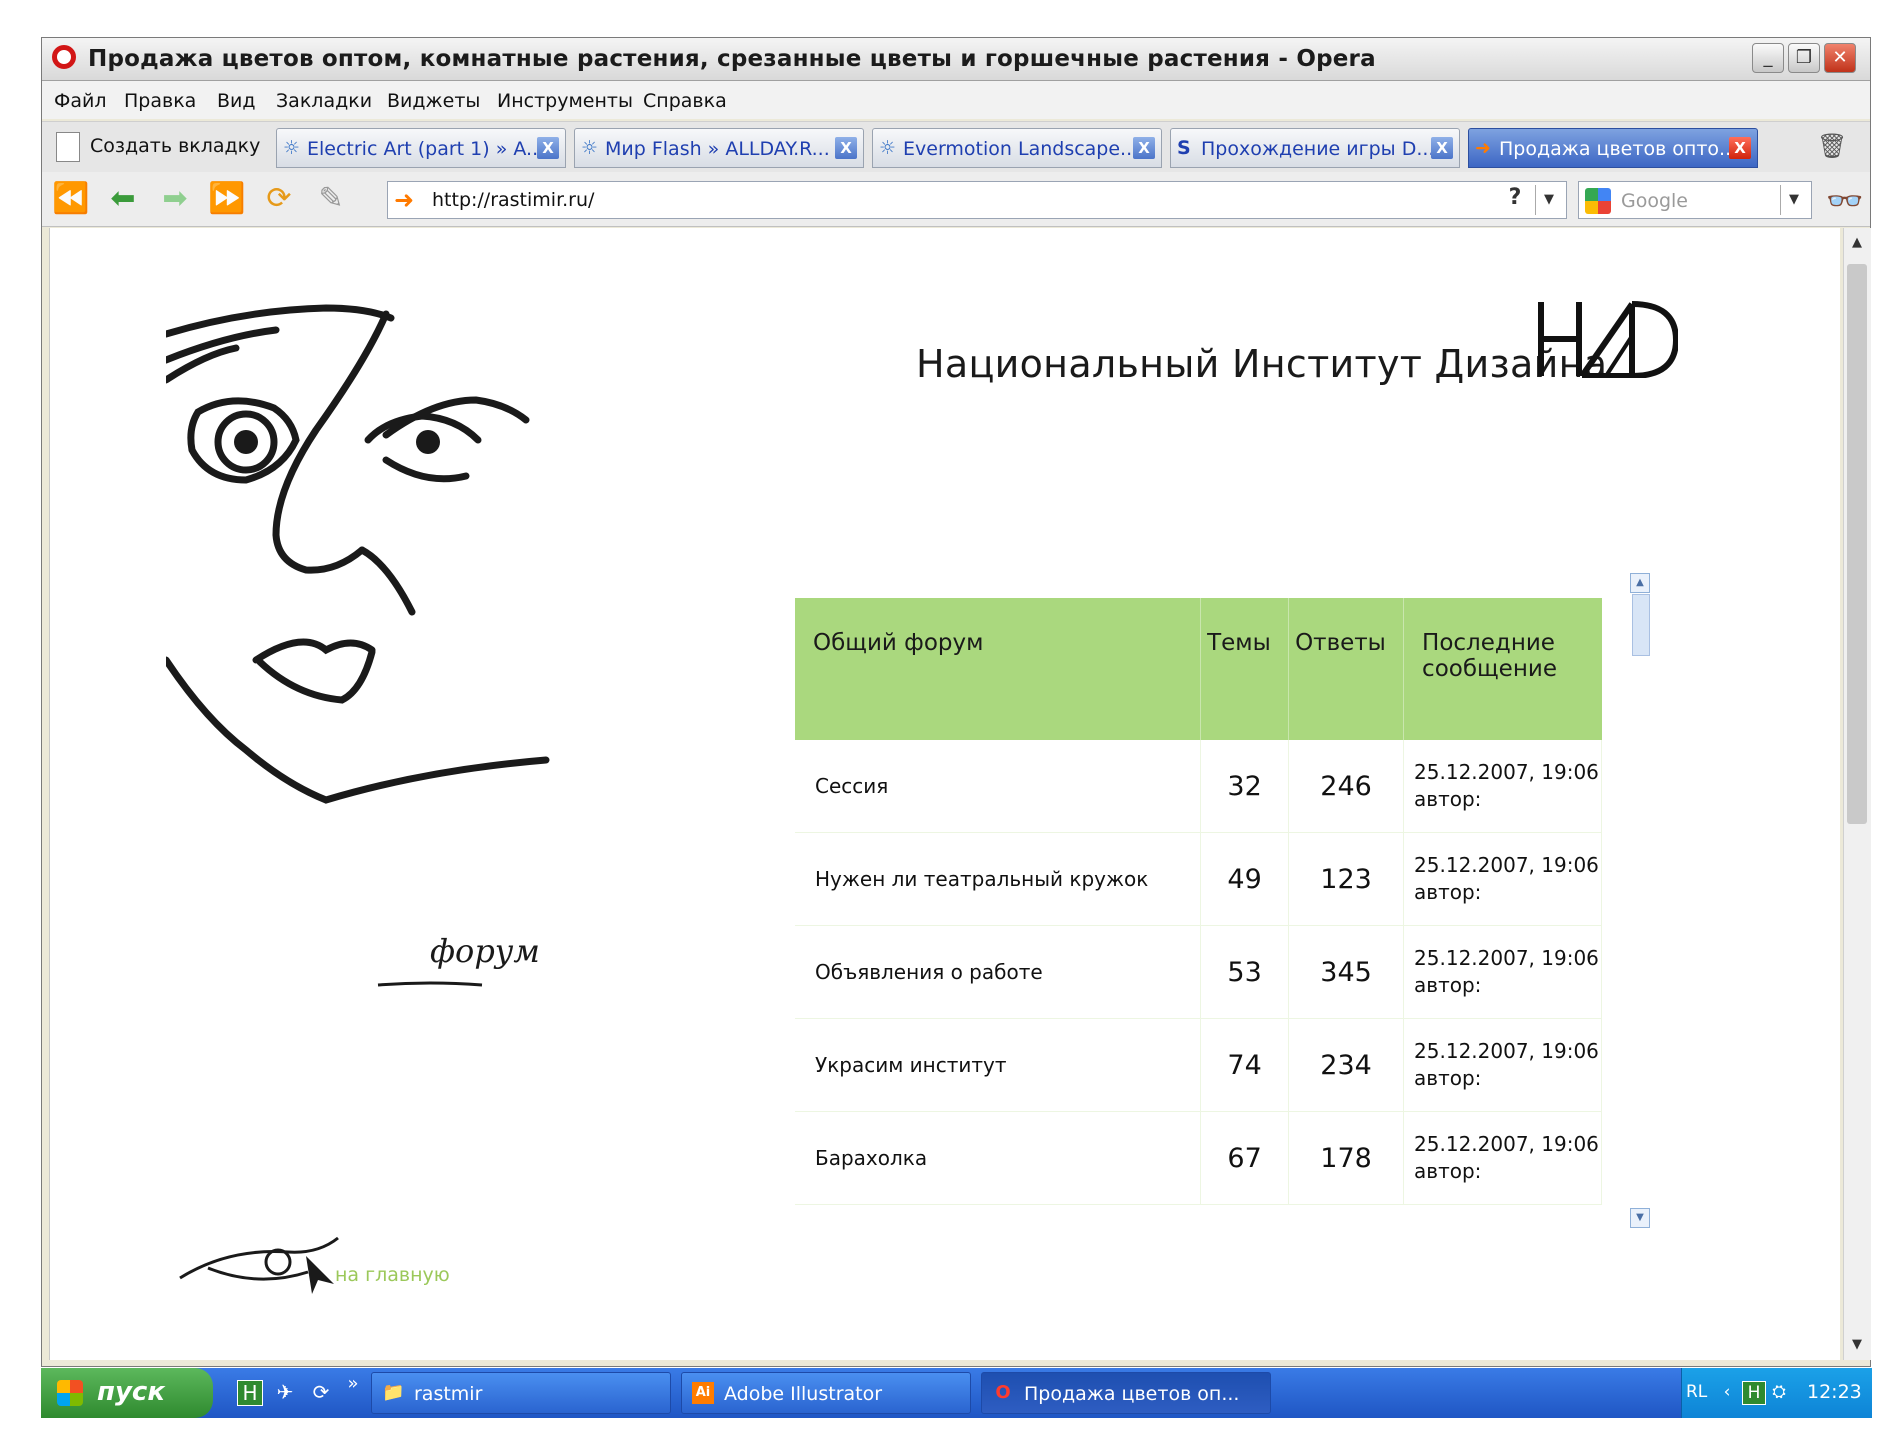 The height and width of the screenshot is (1438, 1902). What do you see at coordinates (175, 146) in the screenshot?
I see `new-tab-label: Создать вкладку` at bounding box center [175, 146].